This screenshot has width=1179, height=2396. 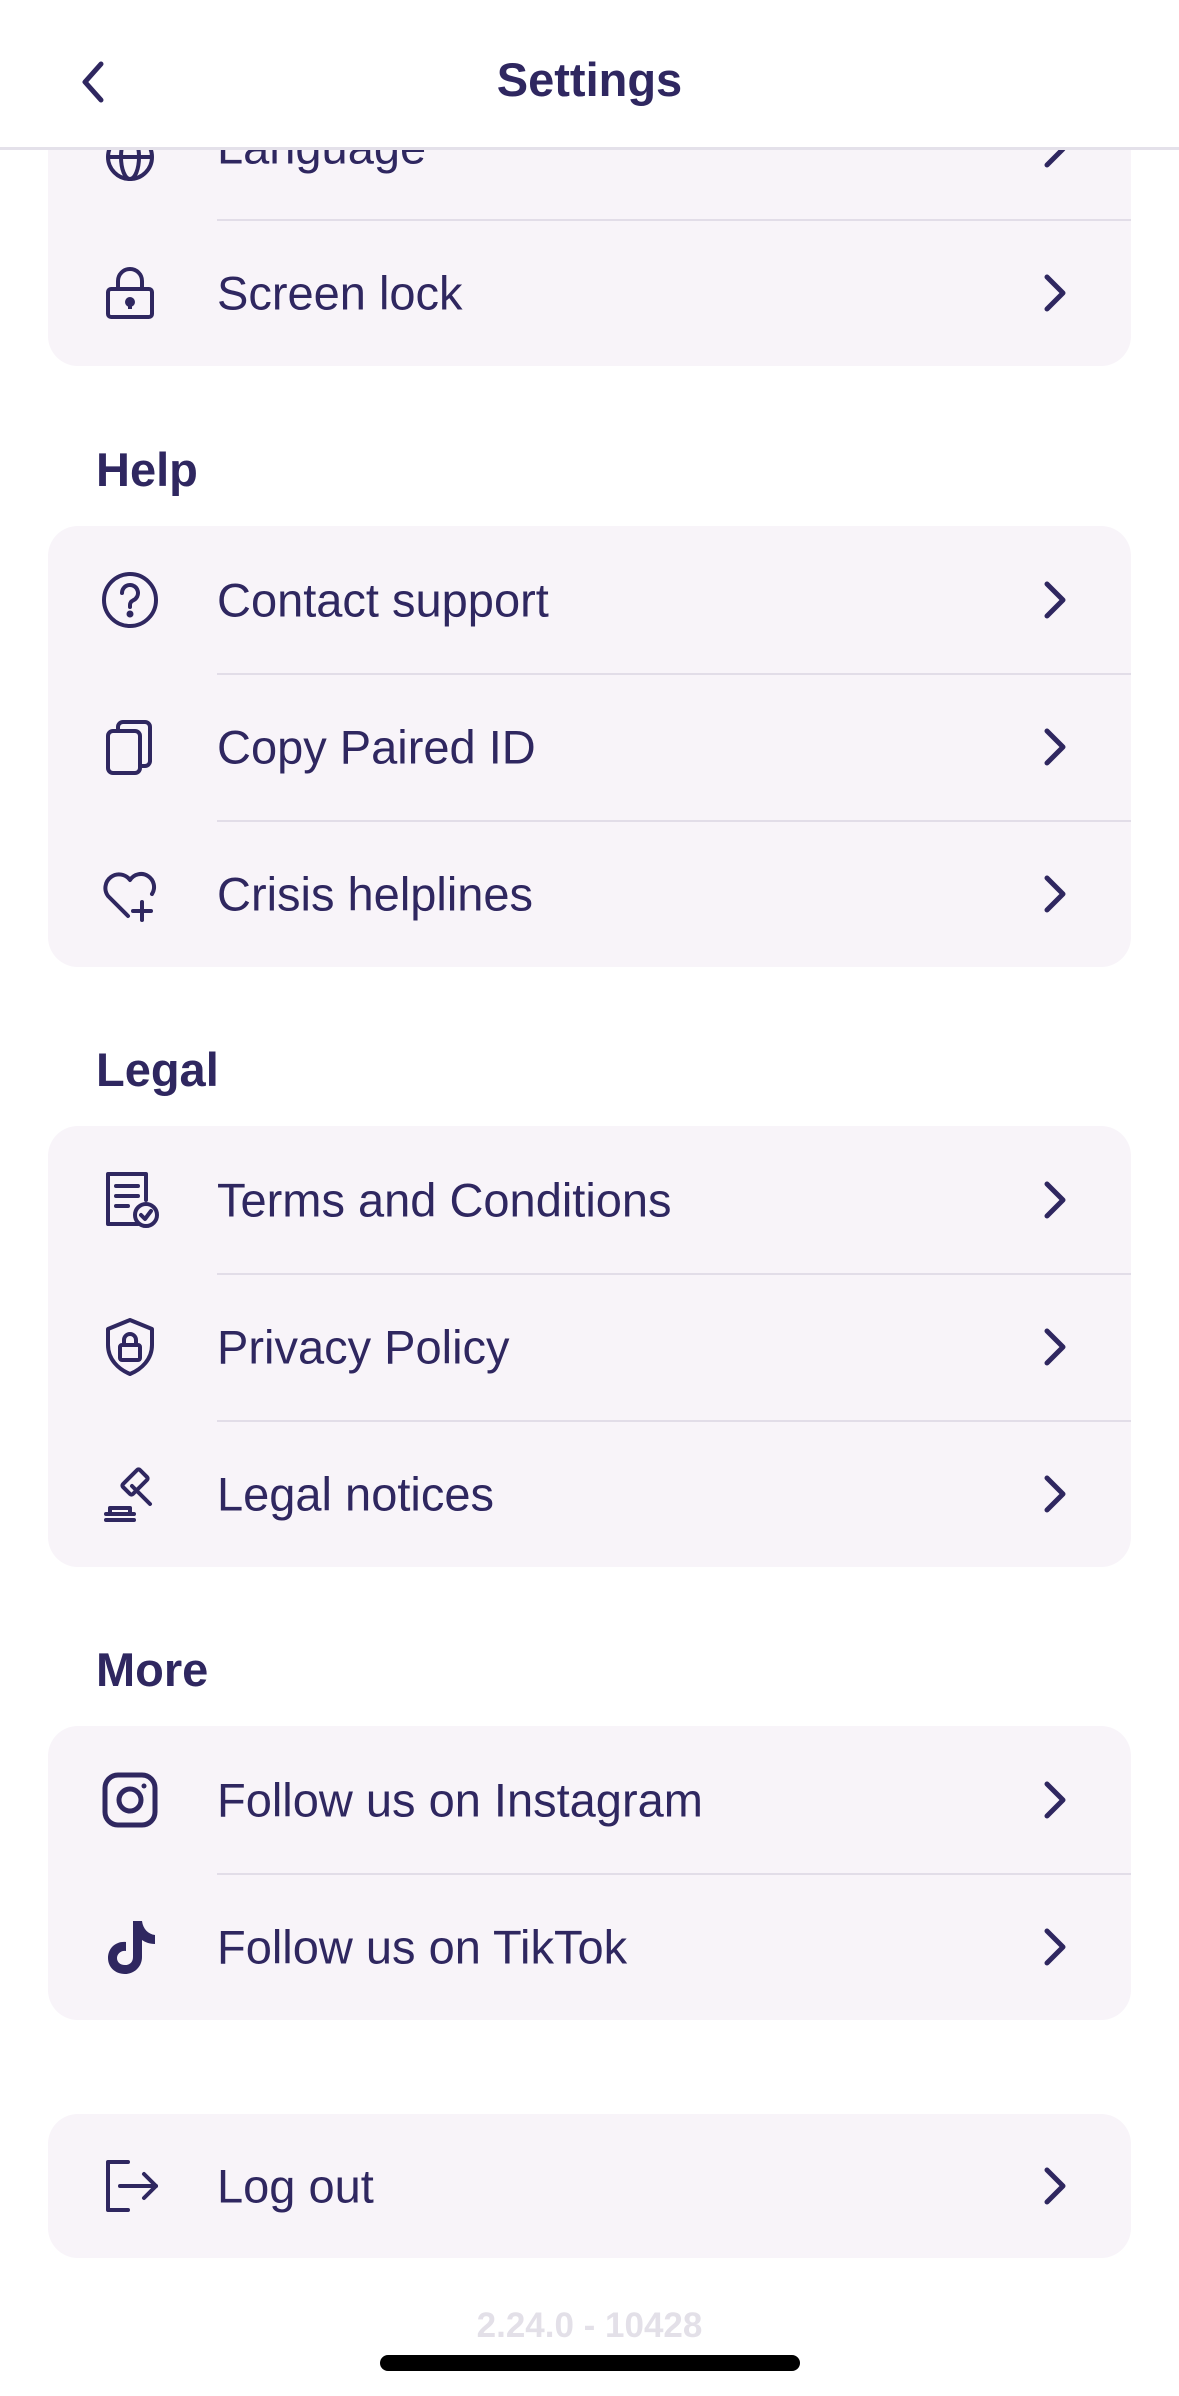 I want to click on settings-item-contact-support: Contact support, so click(x=589, y=599).